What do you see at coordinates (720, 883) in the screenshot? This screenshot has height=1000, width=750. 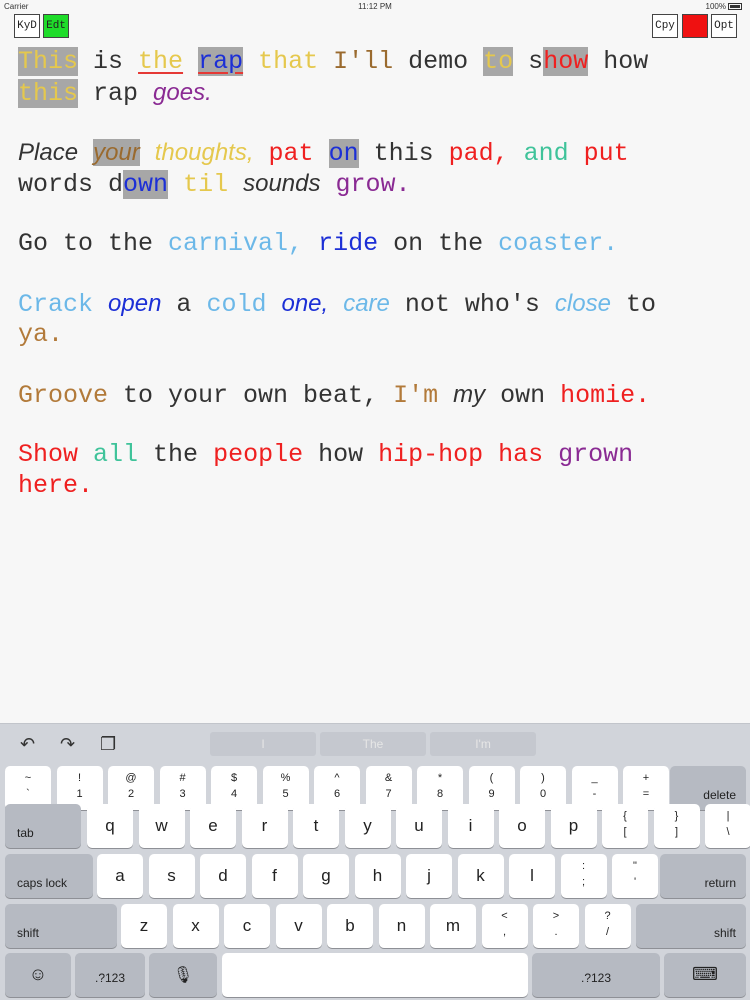 I see `key-label: return` at bounding box center [720, 883].